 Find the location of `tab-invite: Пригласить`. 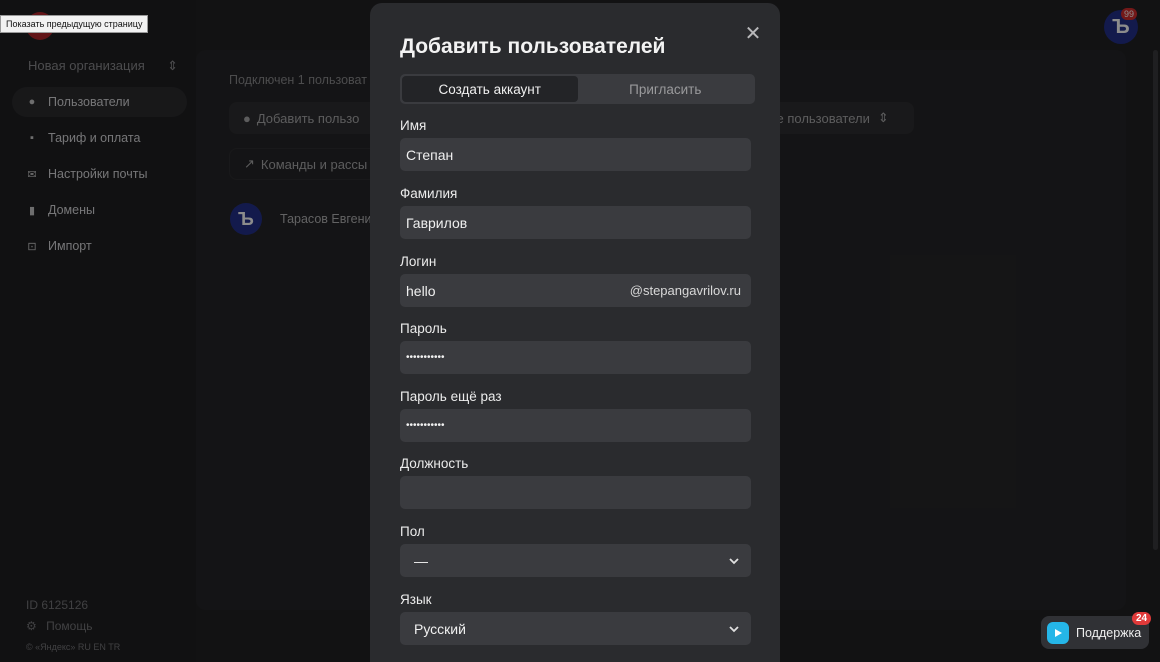

tab-invite: Пригласить is located at coordinates (666, 89).